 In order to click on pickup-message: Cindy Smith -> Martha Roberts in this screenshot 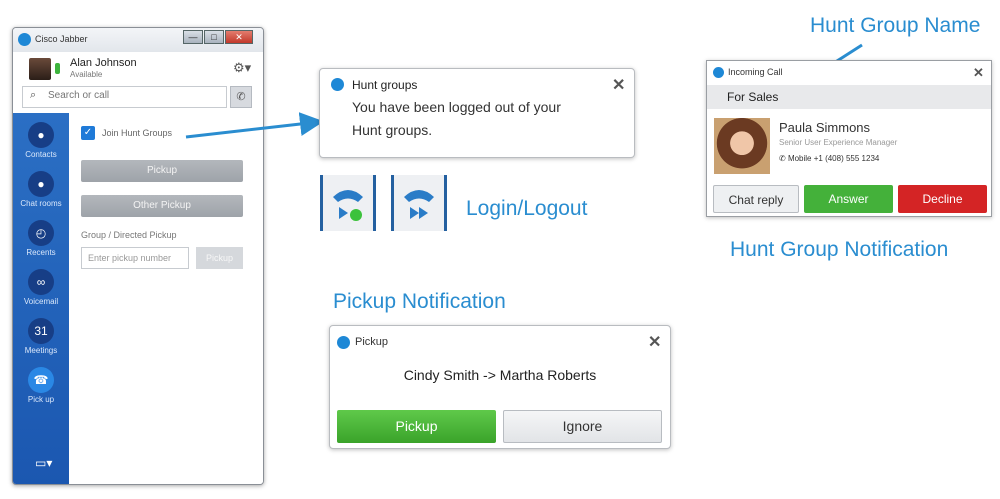, I will do `click(500, 375)`.